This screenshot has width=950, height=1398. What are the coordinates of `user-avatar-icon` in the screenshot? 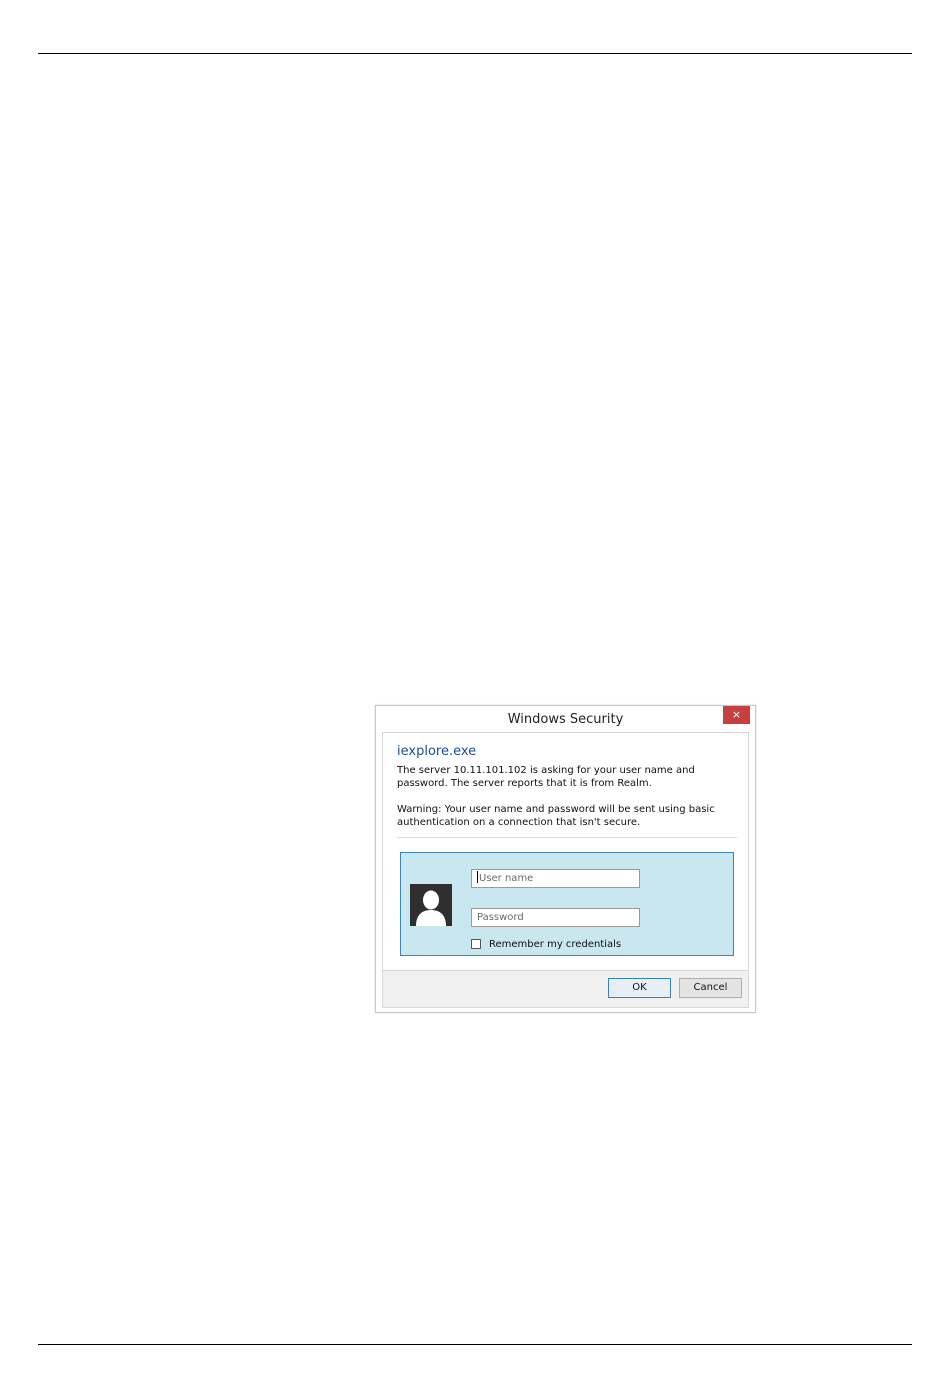 It's located at (431, 905).